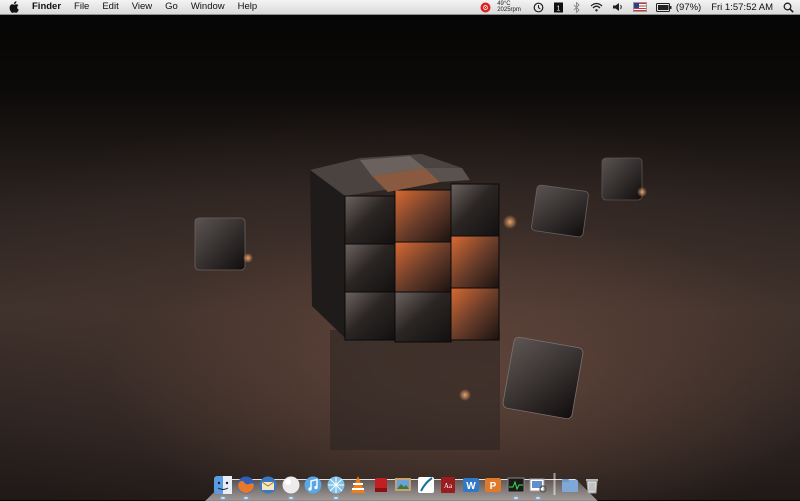  What do you see at coordinates (426, 485) in the screenshot?
I see `dock-quill-app-icon` at bounding box center [426, 485].